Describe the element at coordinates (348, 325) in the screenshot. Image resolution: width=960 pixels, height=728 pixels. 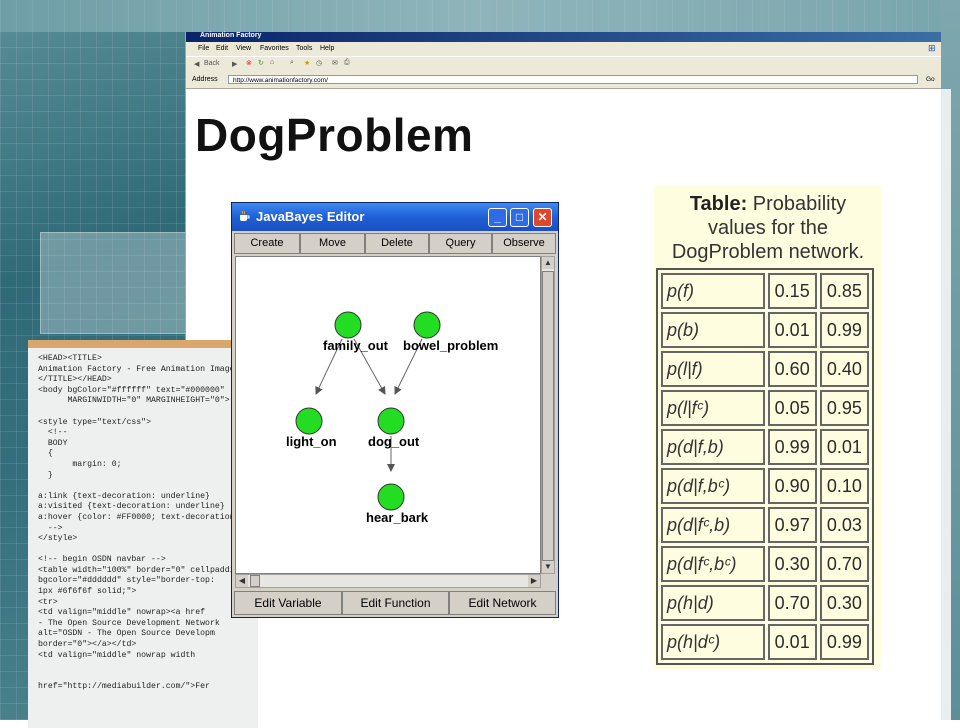
I see `node-family-out` at that location.